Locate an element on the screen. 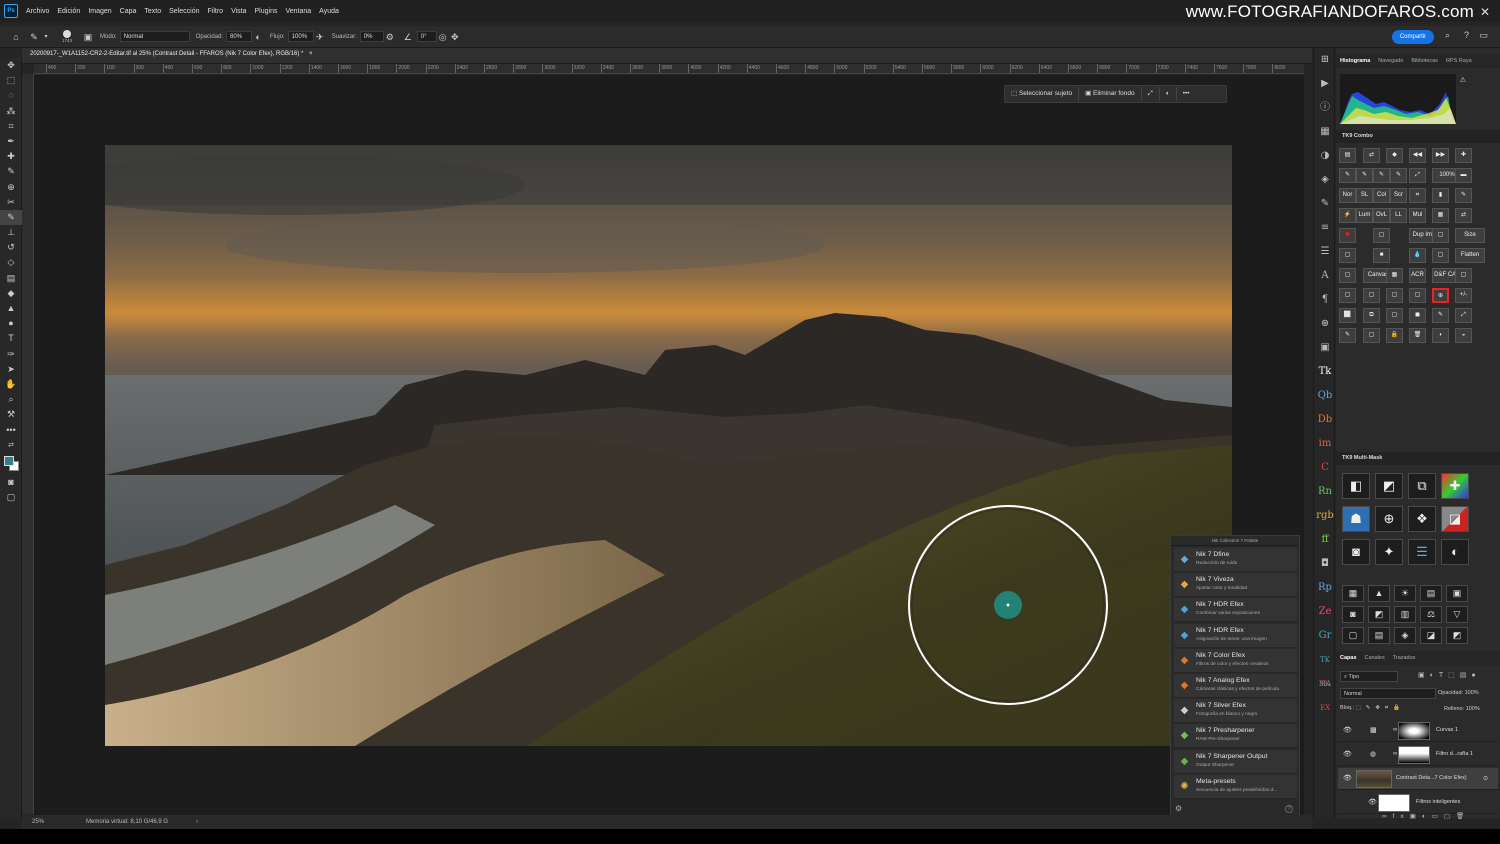 The width and height of the screenshot is (1500, 844). layer-row-photo-filter: 👁 ◍ ∞ Filtro d...rafía 1 is located at coordinates (1418, 755).